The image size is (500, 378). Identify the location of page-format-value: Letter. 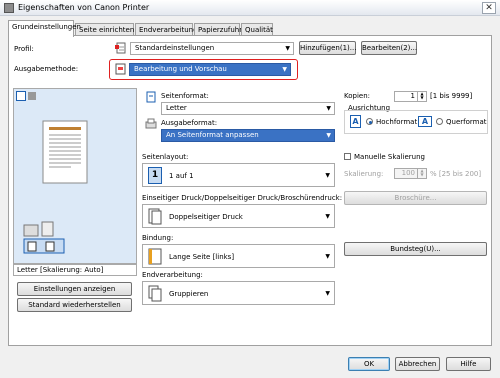
(176, 108).